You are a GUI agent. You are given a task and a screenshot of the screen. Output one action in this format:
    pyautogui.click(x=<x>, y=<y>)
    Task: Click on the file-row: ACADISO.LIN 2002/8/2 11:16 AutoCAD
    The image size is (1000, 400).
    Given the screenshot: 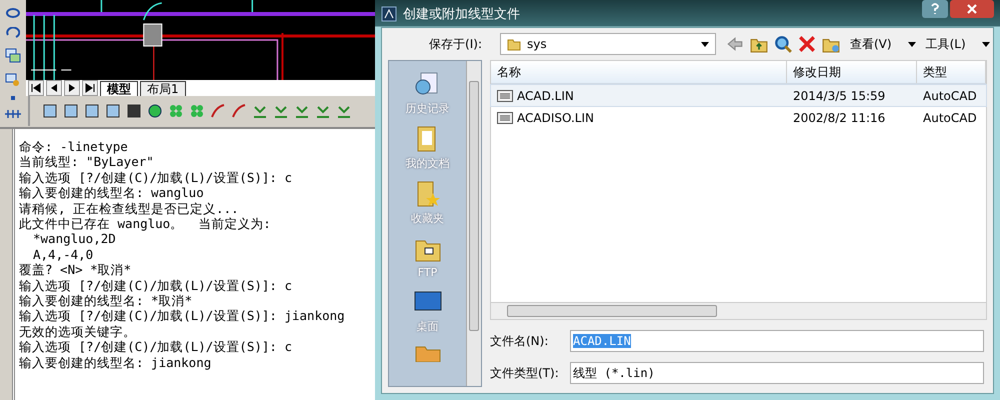 What is the action you would take?
    pyautogui.click(x=738, y=117)
    